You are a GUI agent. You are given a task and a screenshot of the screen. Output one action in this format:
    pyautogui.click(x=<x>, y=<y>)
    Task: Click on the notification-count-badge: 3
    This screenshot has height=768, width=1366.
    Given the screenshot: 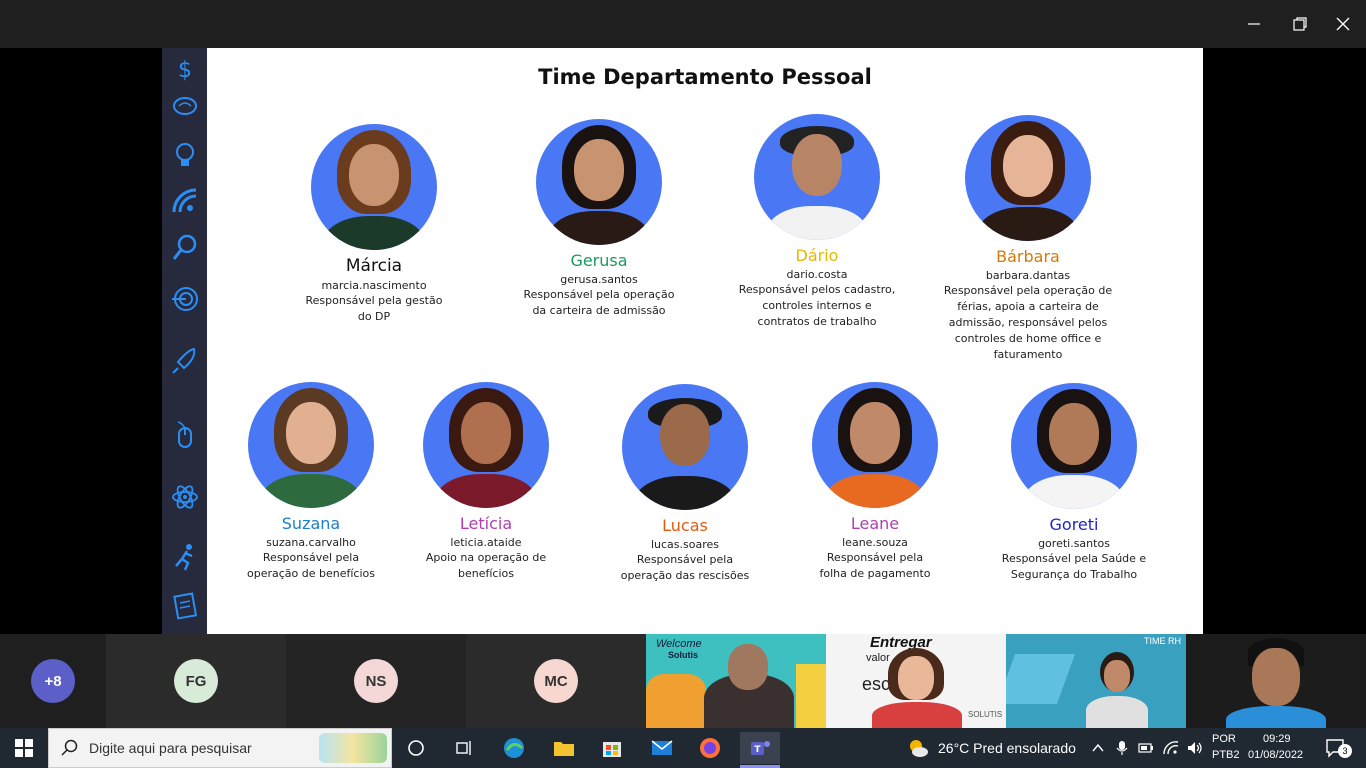 What is the action you would take?
    pyautogui.click(x=1345, y=751)
    